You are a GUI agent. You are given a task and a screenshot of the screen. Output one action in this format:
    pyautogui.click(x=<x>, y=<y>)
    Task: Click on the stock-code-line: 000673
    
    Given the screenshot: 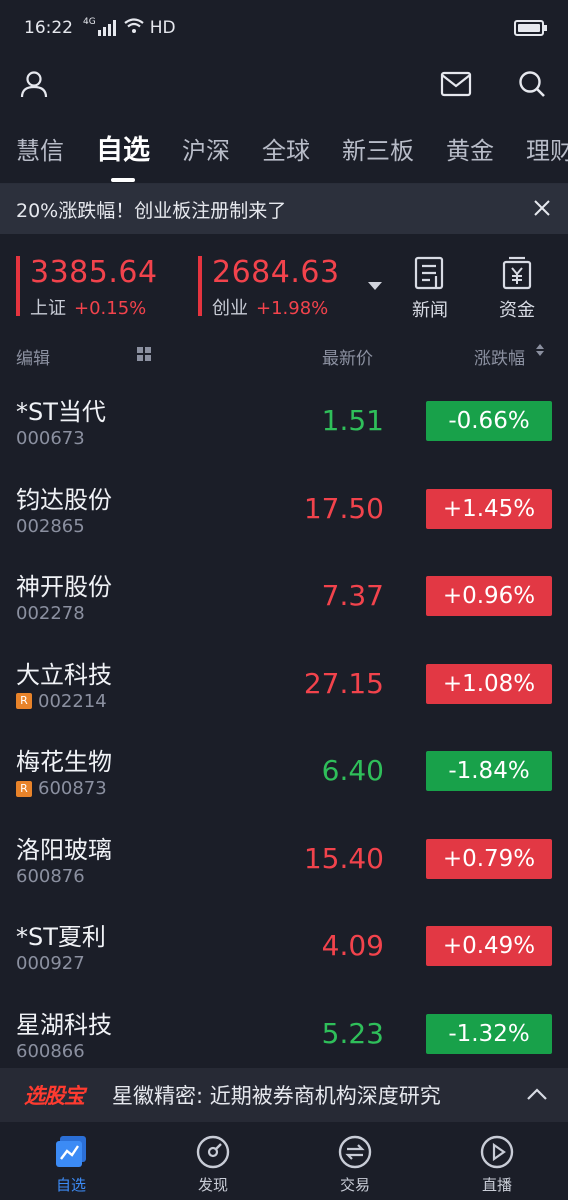 What is the action you would take?
    pyautogui.click(x=50, y=438)
    